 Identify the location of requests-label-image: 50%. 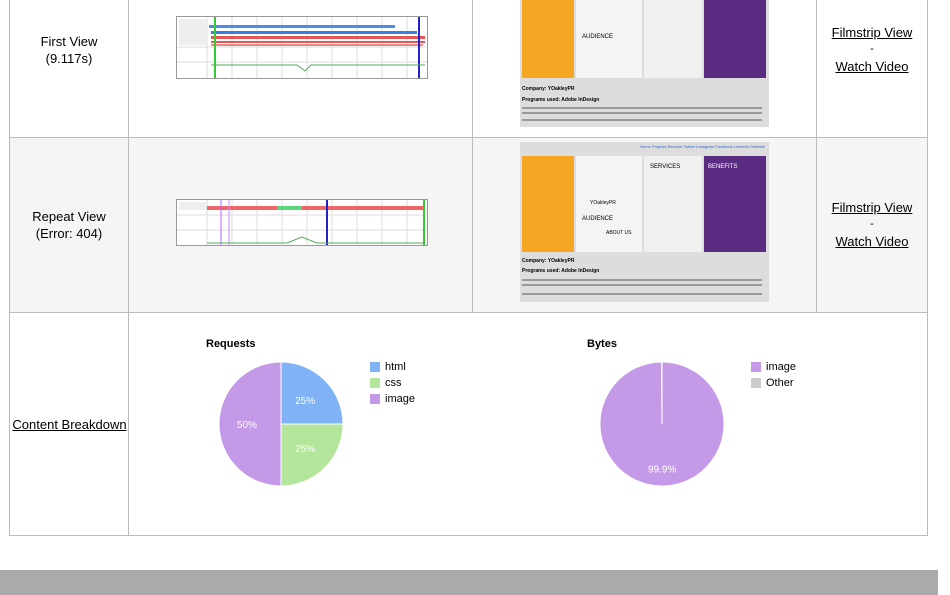
(247, 425).